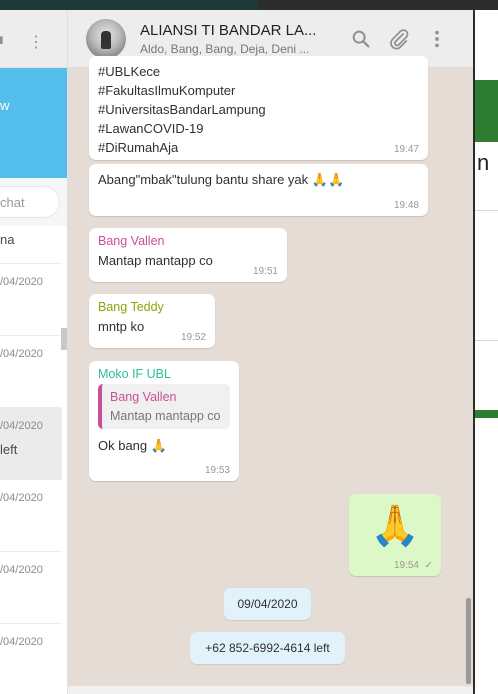 The height and width of the screenshot is (694, 498). What do you see at coordinates (217, 470) in the screenshot?
I see `message-time: 19:53` at bounding box center [217, 470].